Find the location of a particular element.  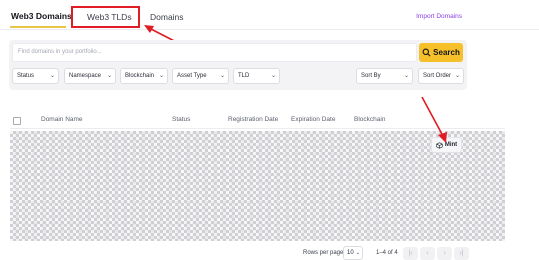

annotation-highlight-box is located at coordinates (105, 17).